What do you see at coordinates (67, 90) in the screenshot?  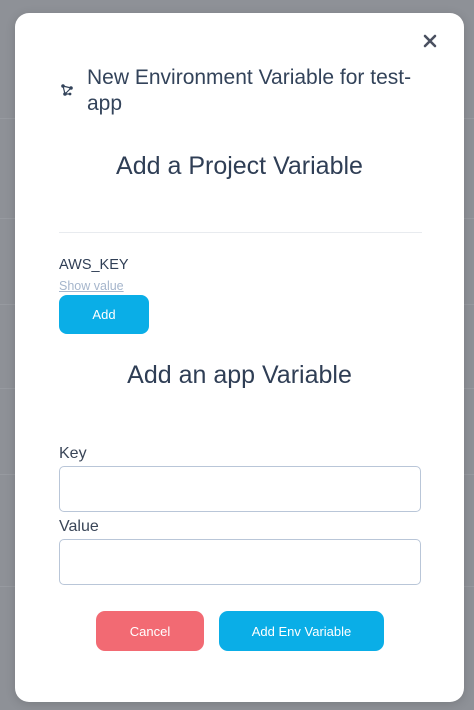 I see `connection-nodes-icon` at bounding box center [67, 90].